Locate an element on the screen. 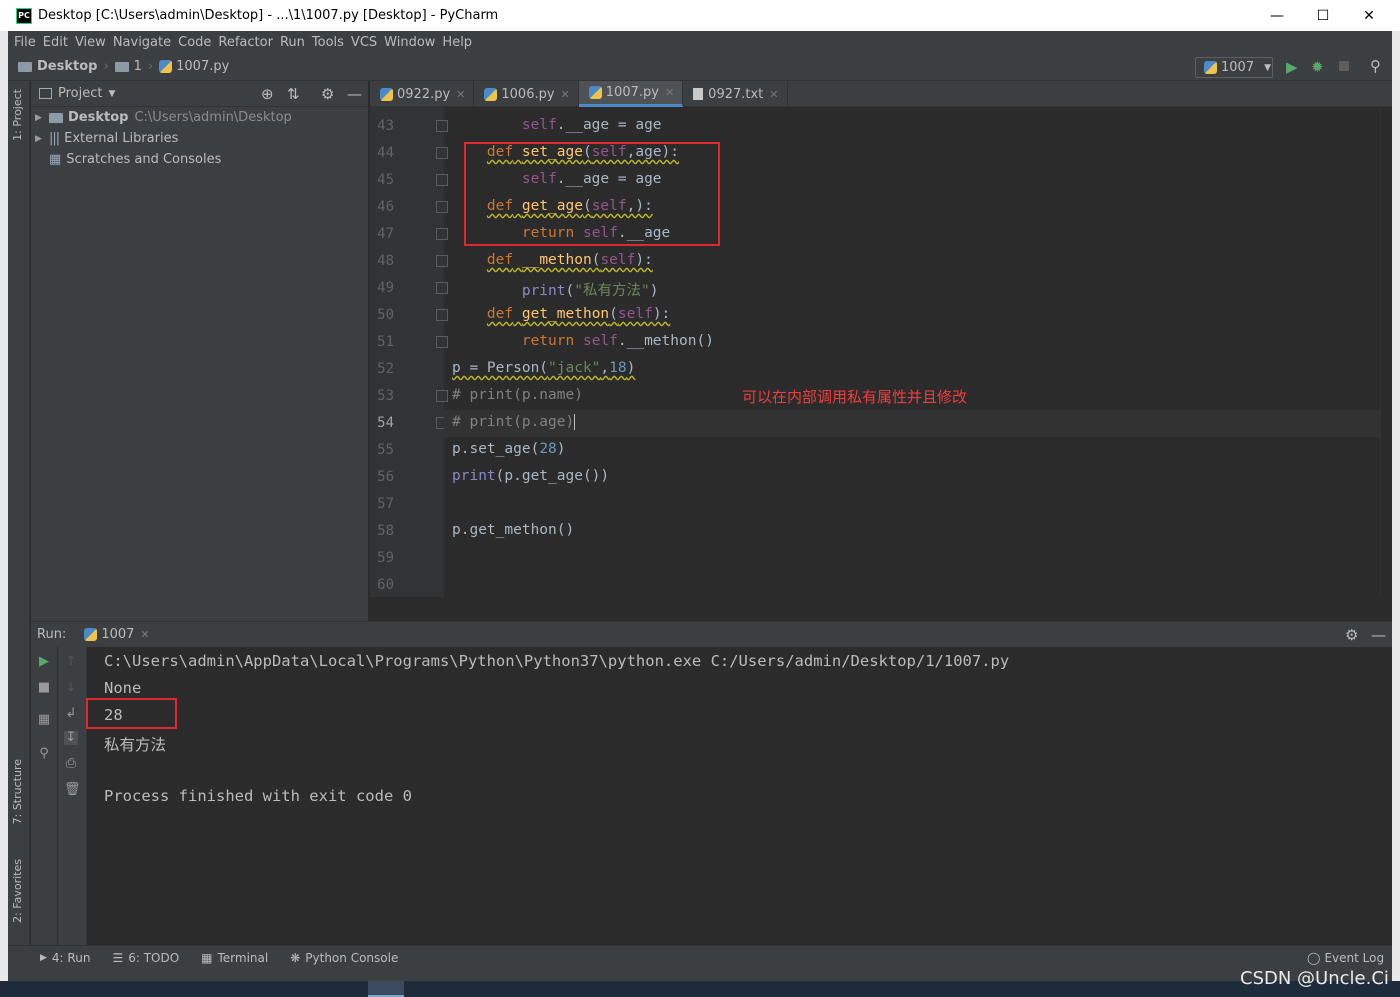  run-tab-1007: 1007 ✕ is located at coordinates (117, 634).